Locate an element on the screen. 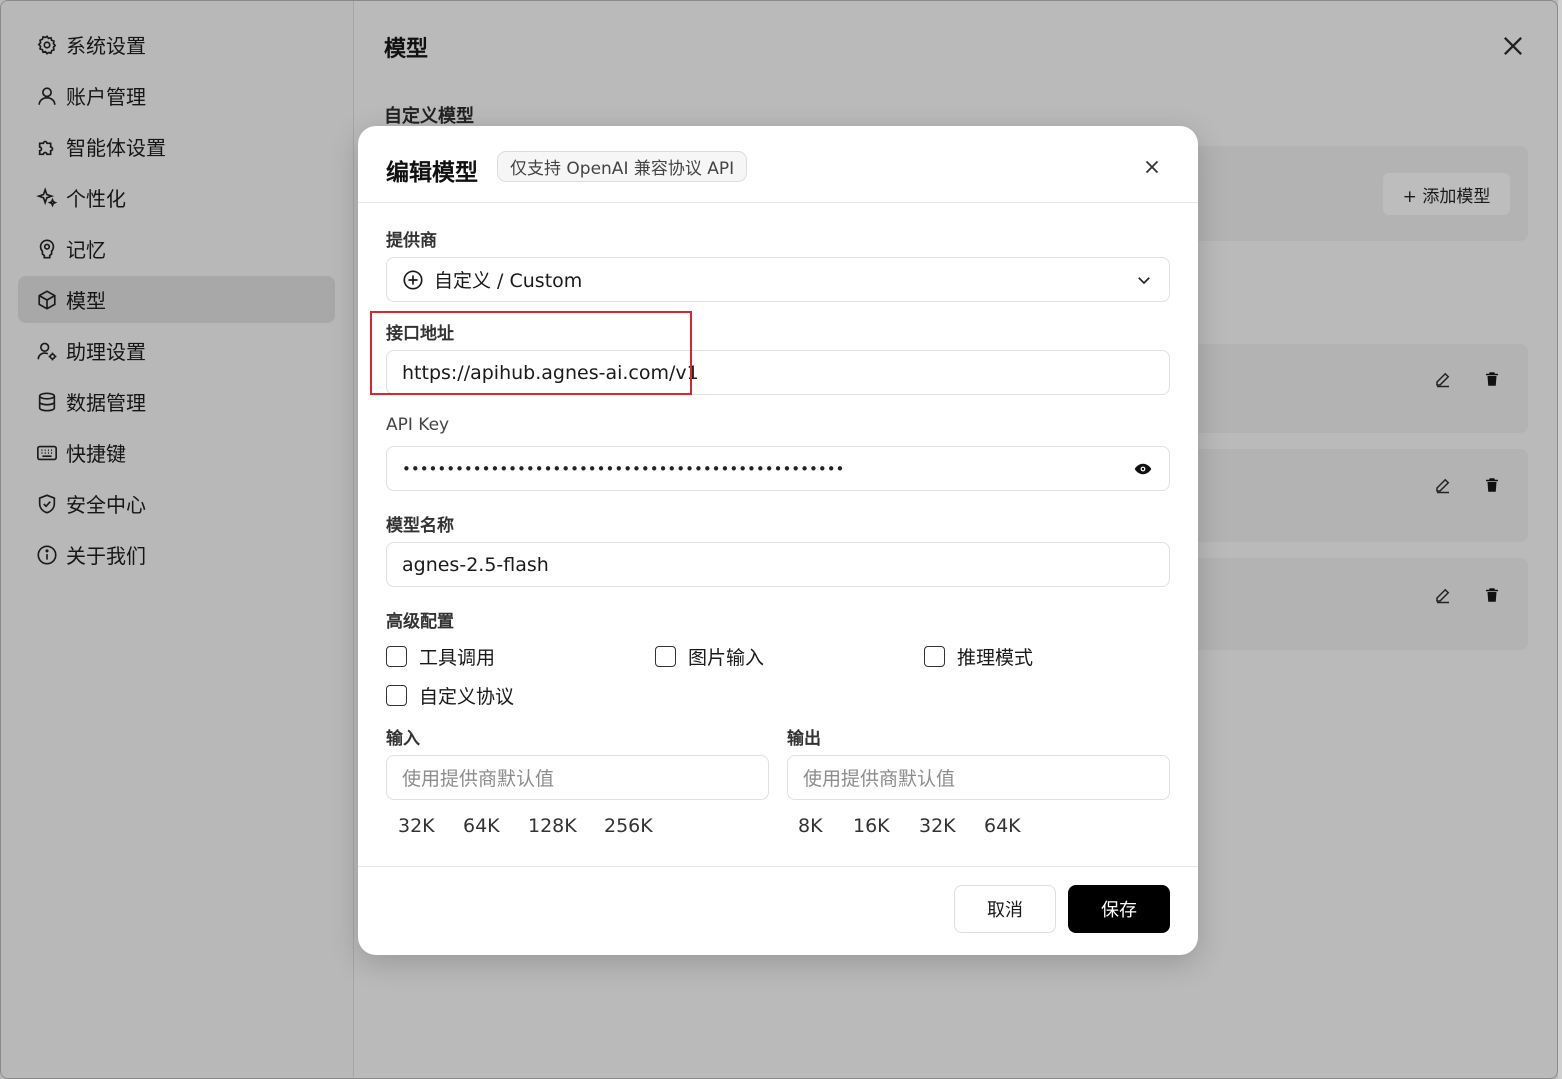 The width and height of the screenshot is (1562, 1079). output-preset-chip: 8K is located at coordinates (810, 826).